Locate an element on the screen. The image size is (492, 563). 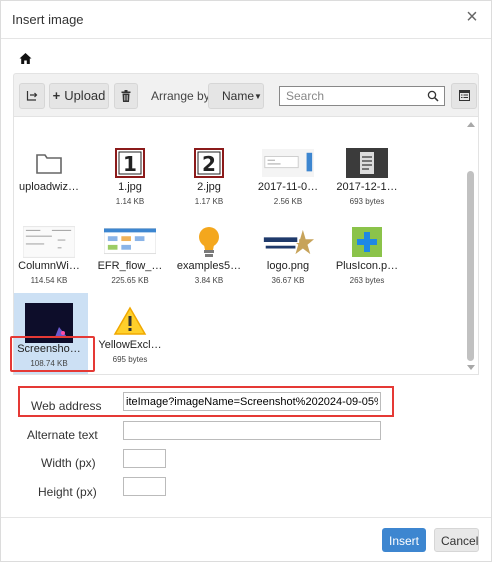
folder-icon is located at coordinates (49, 163).